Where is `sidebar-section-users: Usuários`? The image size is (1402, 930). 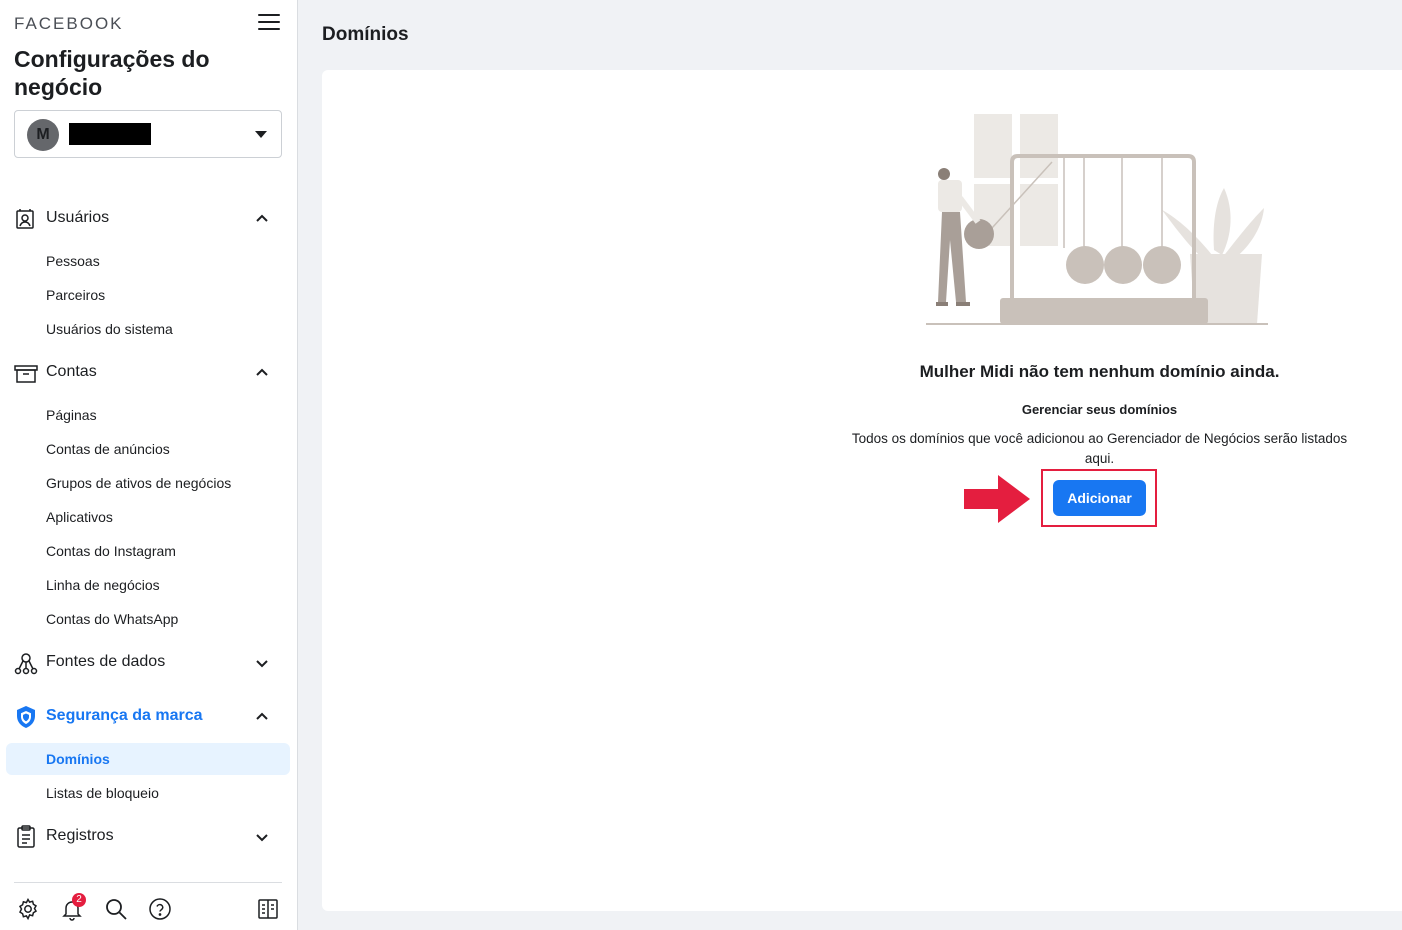
sidebar-section-users: Usuários is located at coordinates (149, 219).